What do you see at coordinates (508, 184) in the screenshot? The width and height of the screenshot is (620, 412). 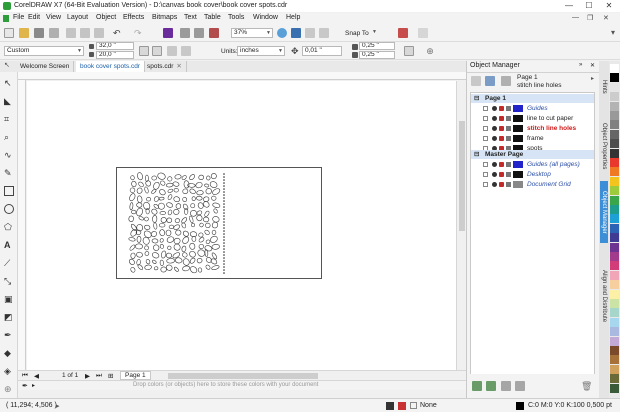 I see `pencil-icon` at bounding box center [508, 184].